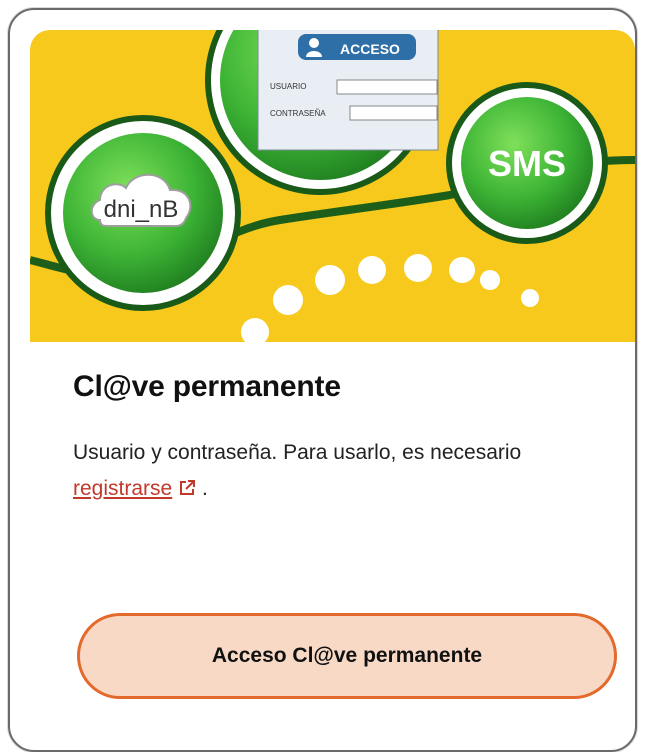 This screenshot has height=752, width=649. I want to click on sms-badge: SMS, so click(527, 163).